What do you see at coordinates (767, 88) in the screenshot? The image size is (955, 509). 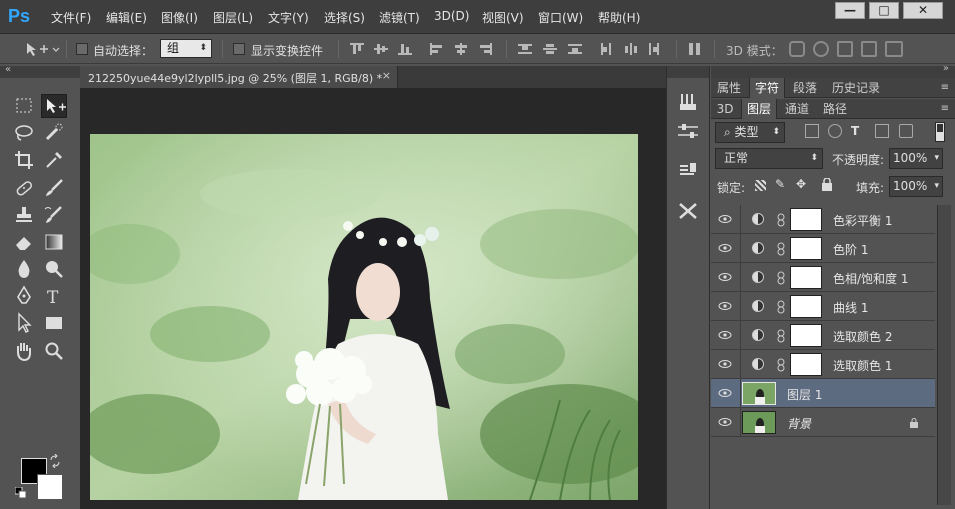 I see `tab-character: 字符` at bounding box center [767, 88].